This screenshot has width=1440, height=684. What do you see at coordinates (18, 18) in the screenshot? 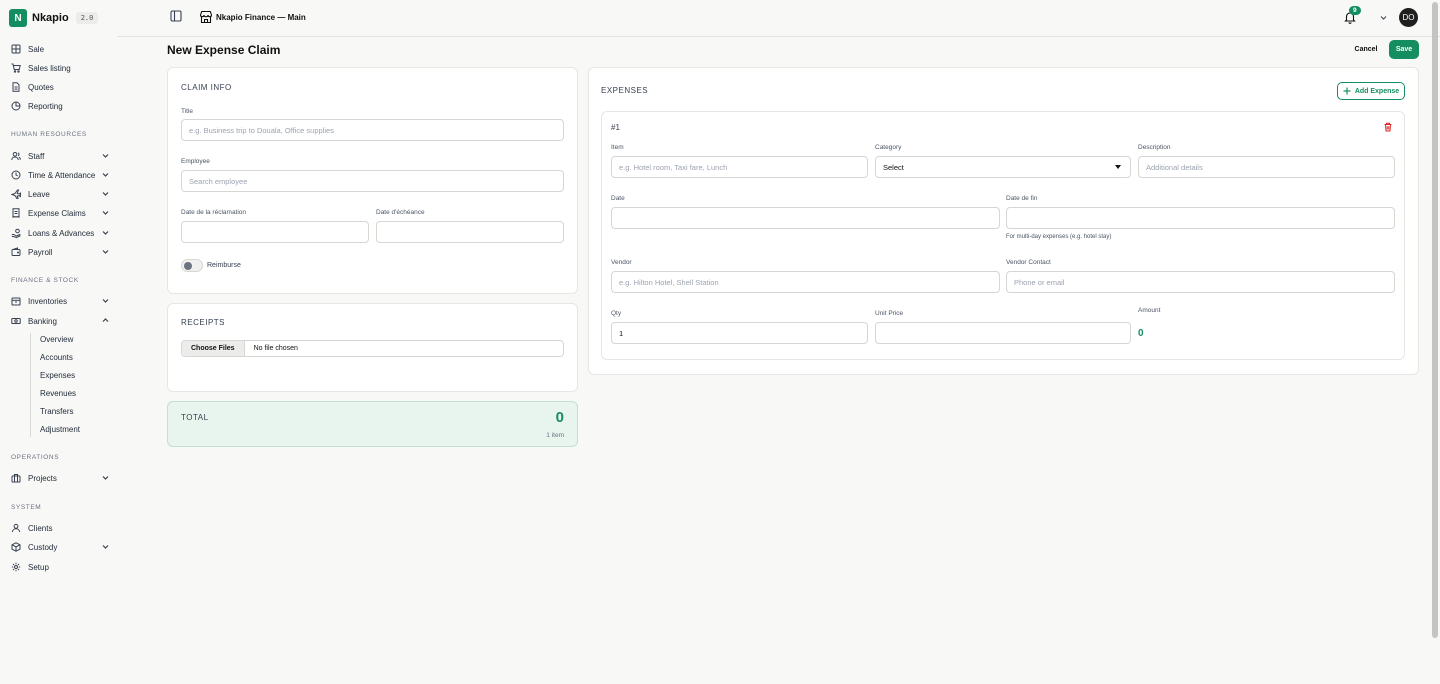
I see `brand-logo: N` at bounding box center [18, 18].